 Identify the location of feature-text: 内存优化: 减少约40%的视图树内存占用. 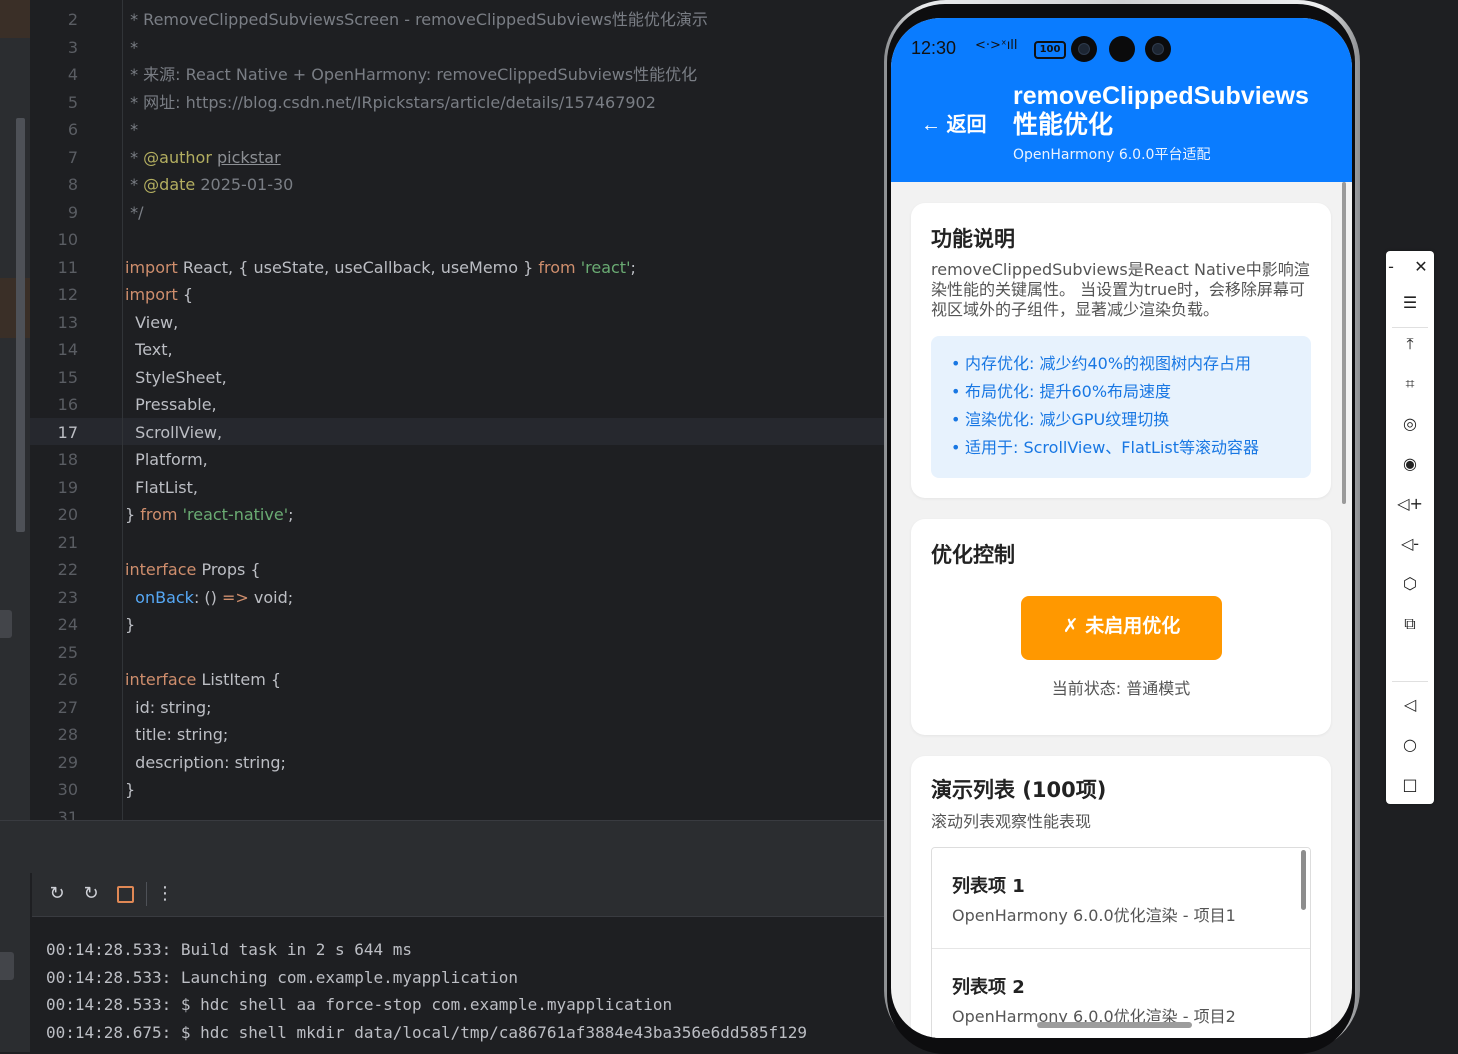
(1108, 363).